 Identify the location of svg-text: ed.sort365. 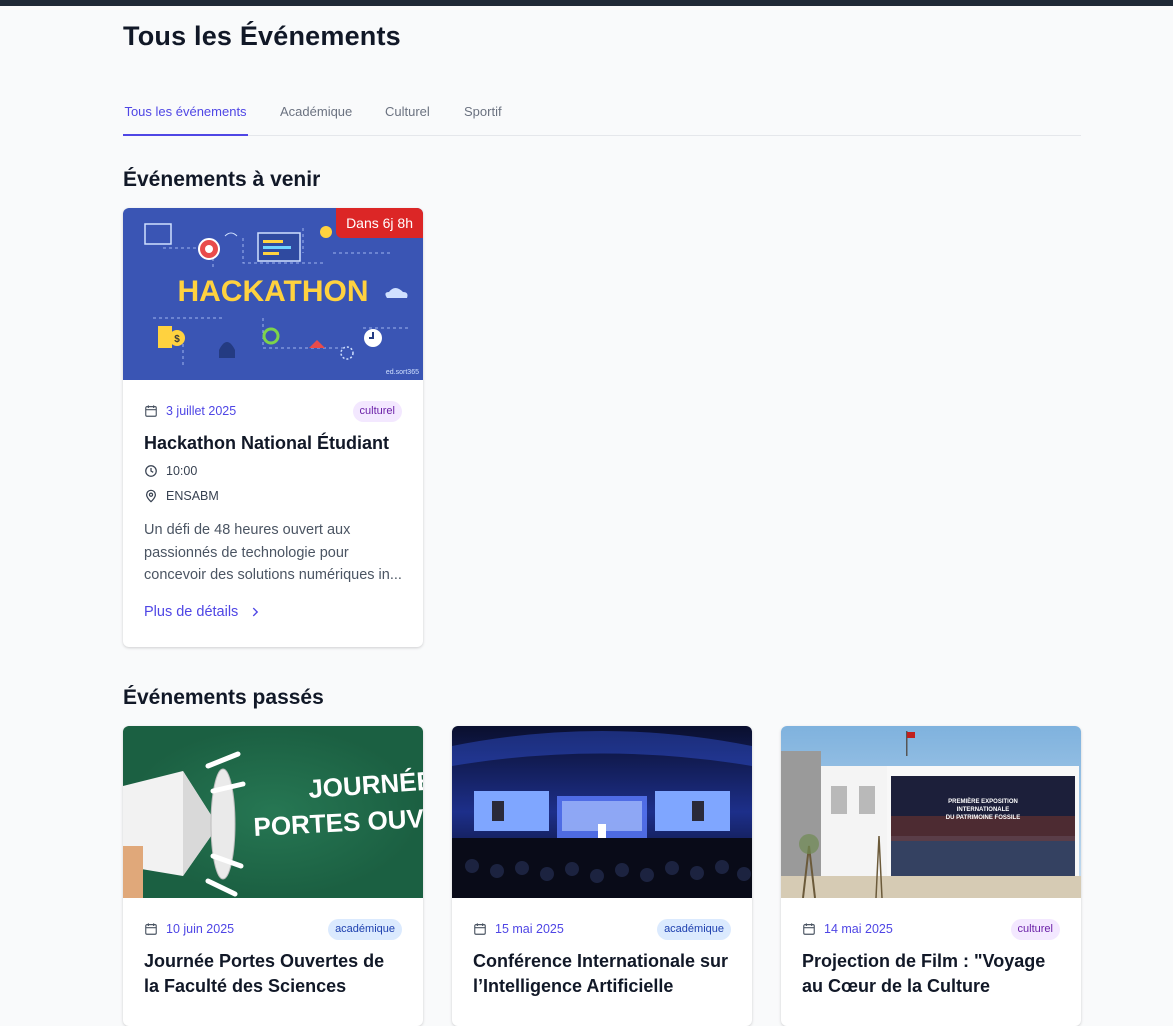
(402, 372).